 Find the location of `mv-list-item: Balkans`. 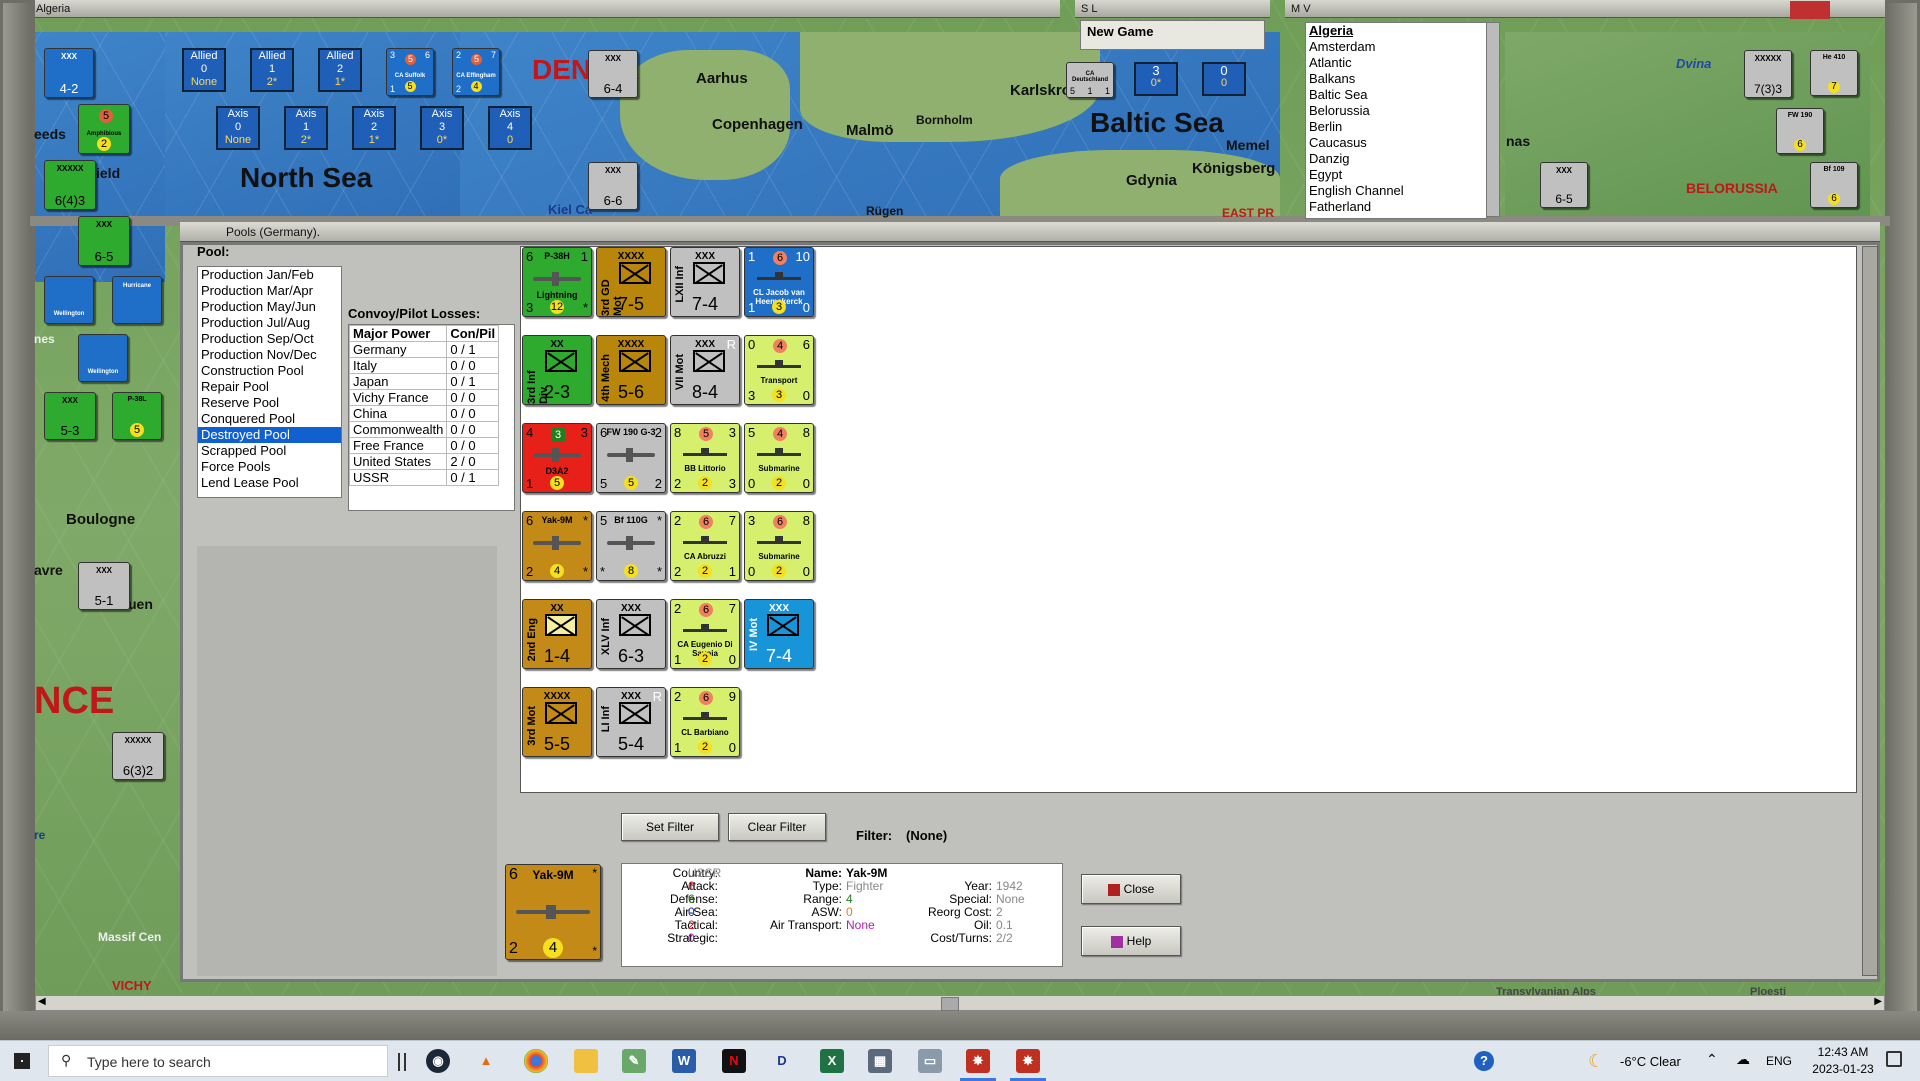

mv-list-item: Balkans is located at coordinates (1396, 79).